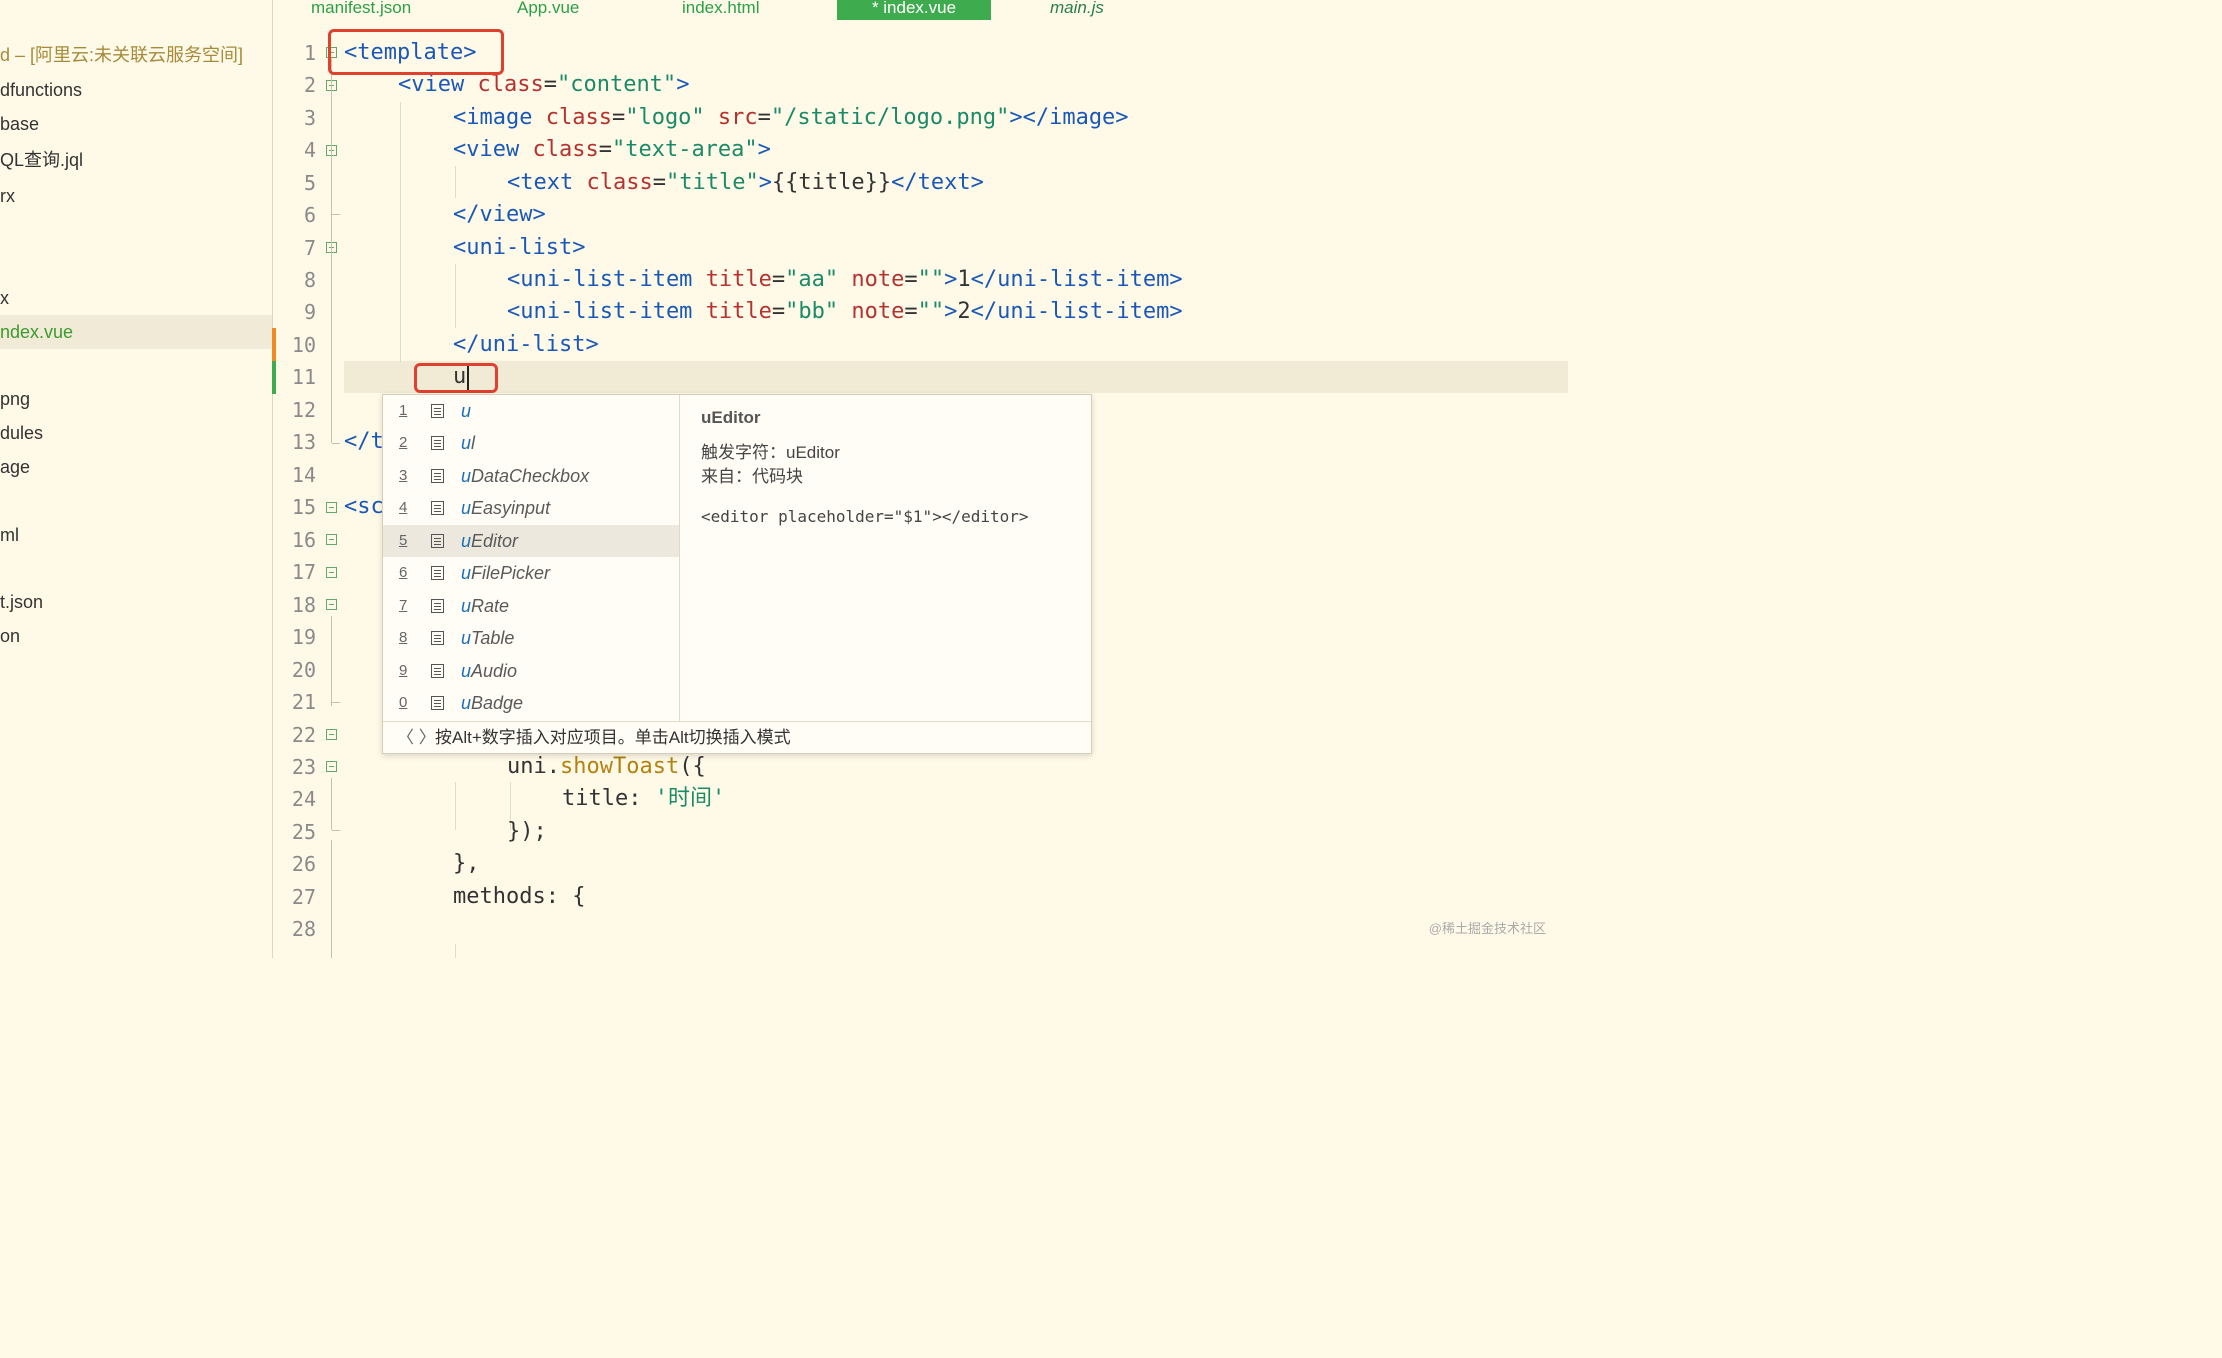 The image size is (2222, 1358). What do you see at coordinates (914, 10) in the screenshot?
I see `tab-index-vue-active: * index.vue` at bounding box center [914, 10].